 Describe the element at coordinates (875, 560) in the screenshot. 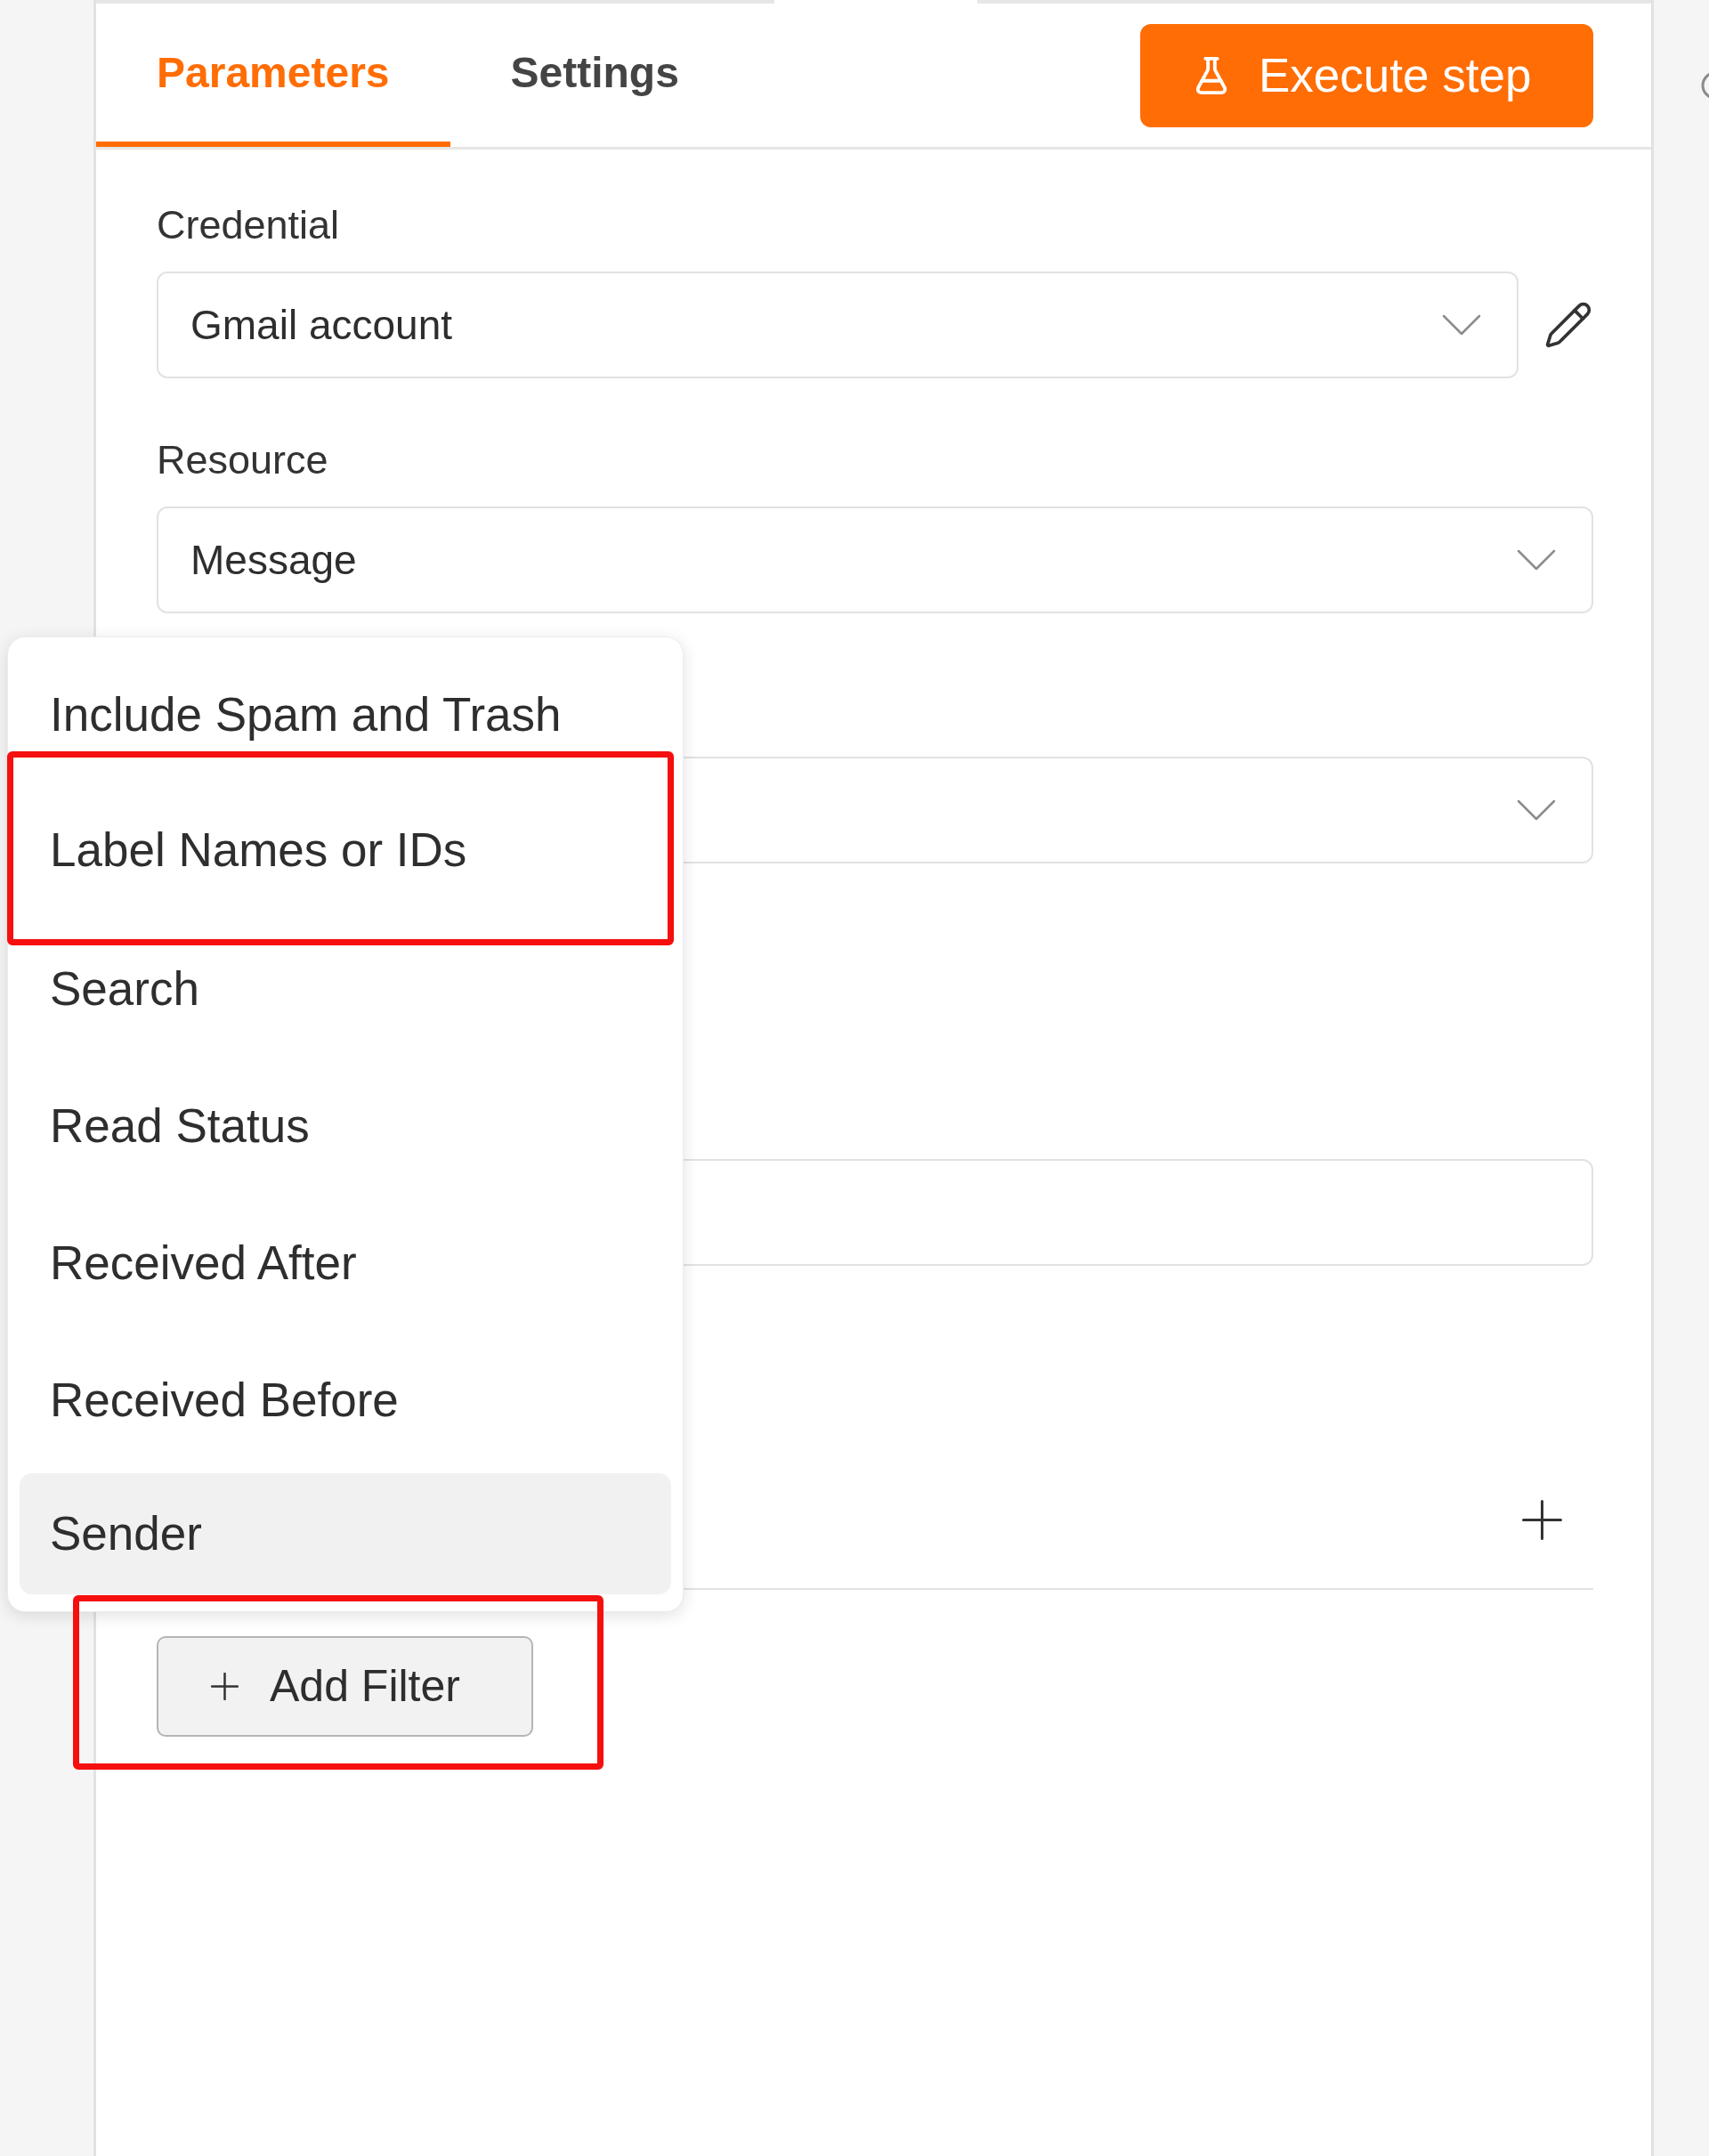

I see `select-field: Message` at that location.